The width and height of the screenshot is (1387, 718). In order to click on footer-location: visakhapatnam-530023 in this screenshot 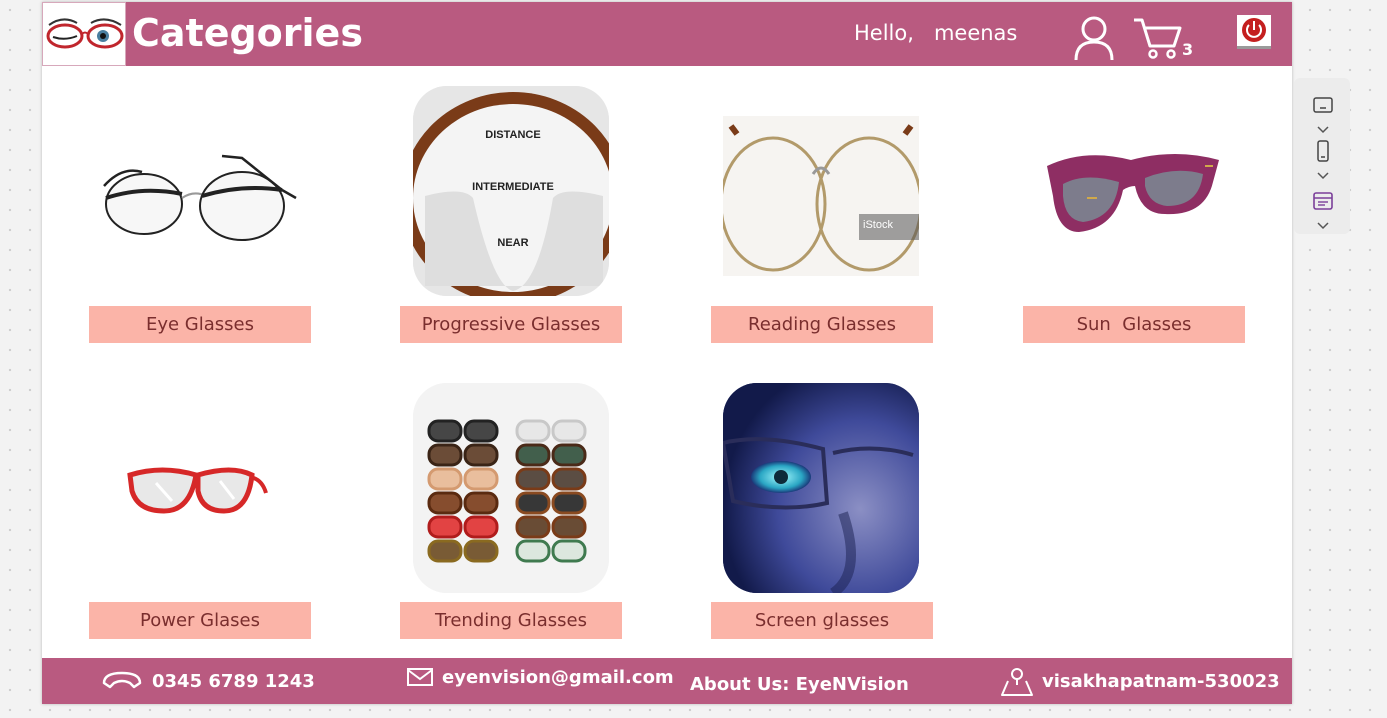, I will do `click(1140, 681)`.